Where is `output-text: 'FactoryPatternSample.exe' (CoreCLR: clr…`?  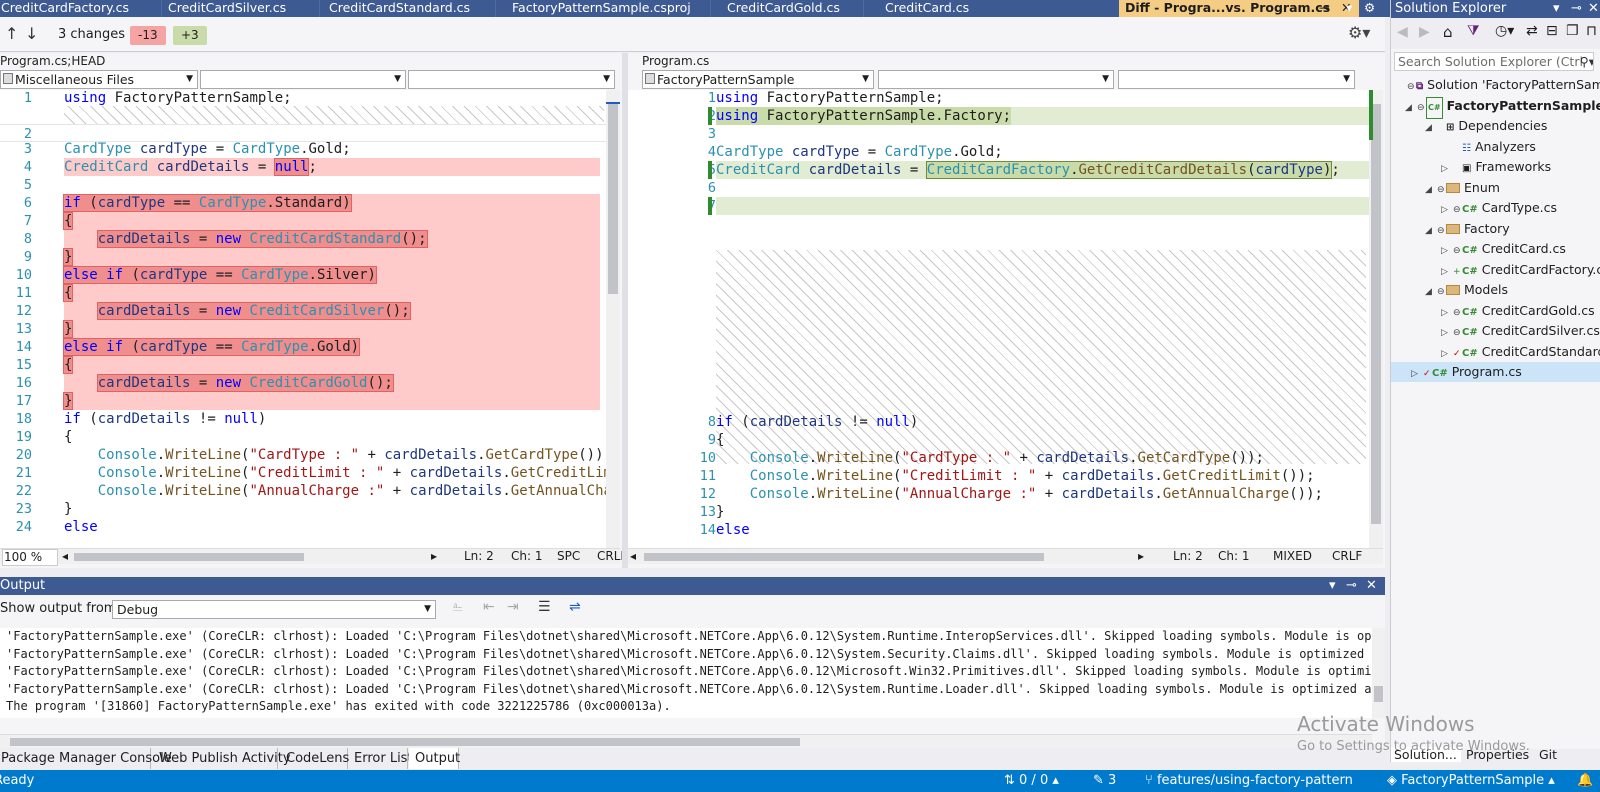 output-text: 'FactoryPatternSample.exe' (CoreCLR: clr… is located at coordinates (686, 673).